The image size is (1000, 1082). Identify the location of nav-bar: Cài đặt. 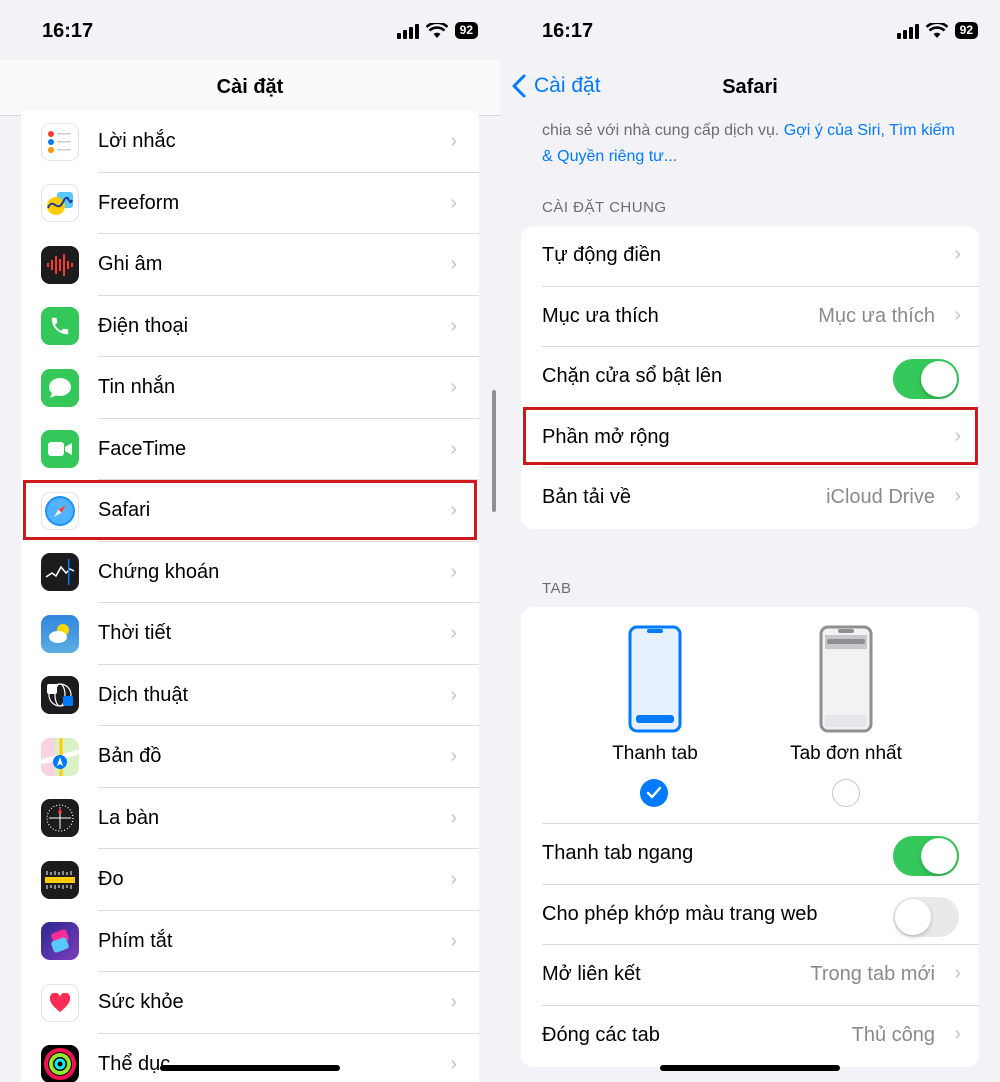
(250, 88).